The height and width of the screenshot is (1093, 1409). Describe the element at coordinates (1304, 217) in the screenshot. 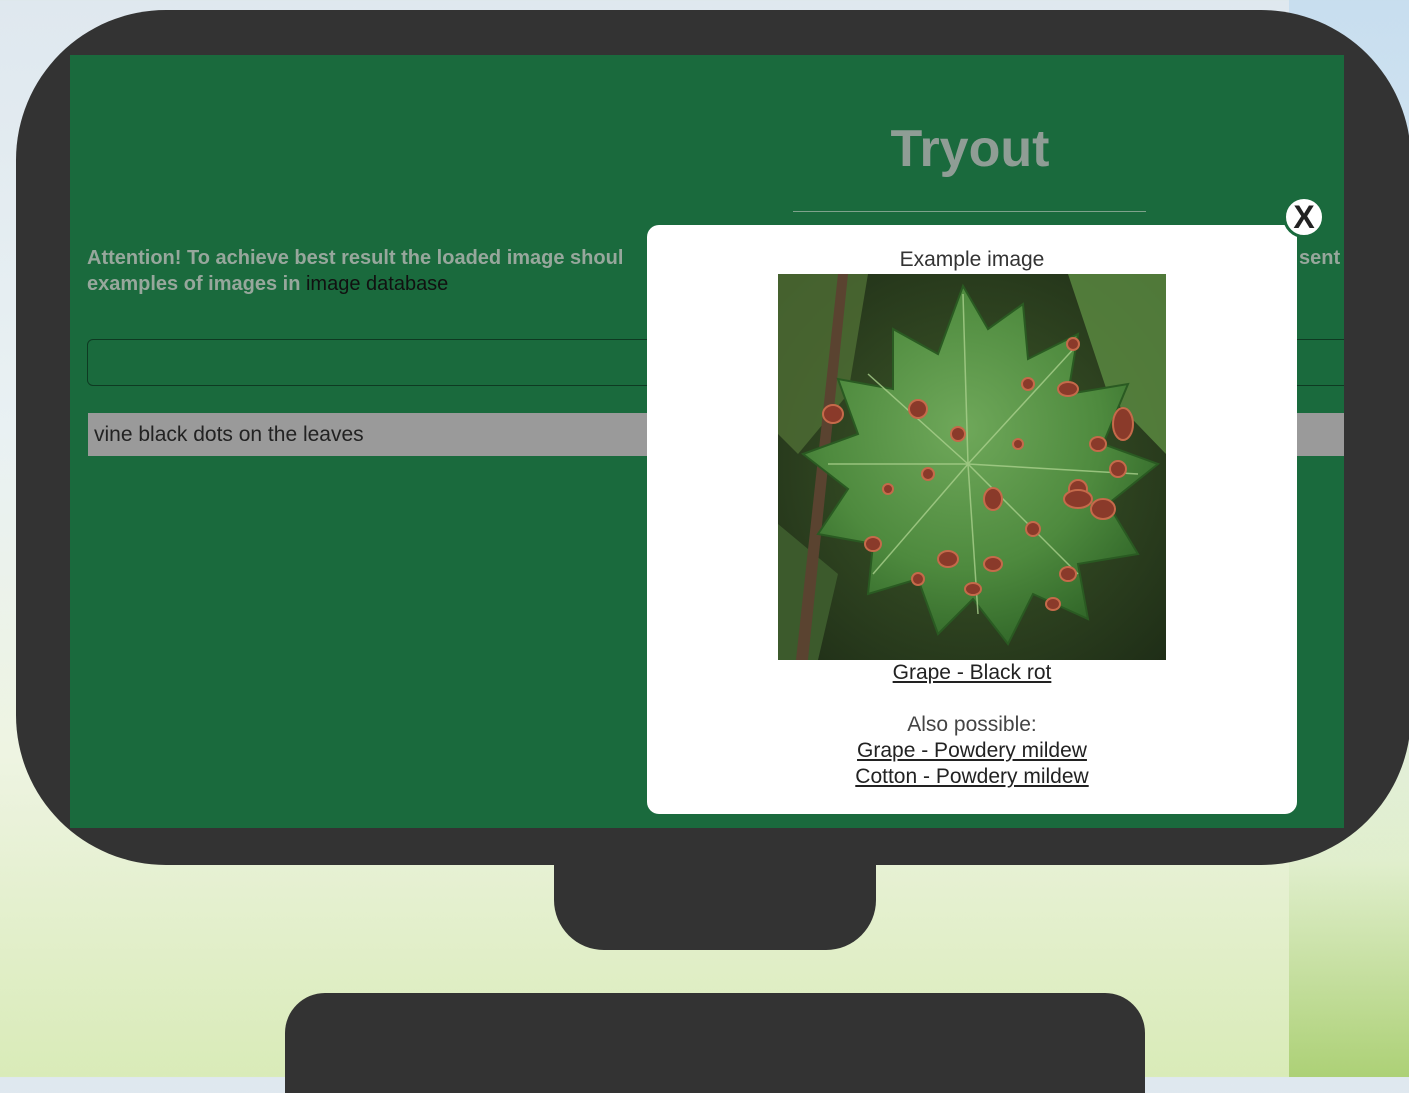

I see `close-dialog-button: X` at that location.